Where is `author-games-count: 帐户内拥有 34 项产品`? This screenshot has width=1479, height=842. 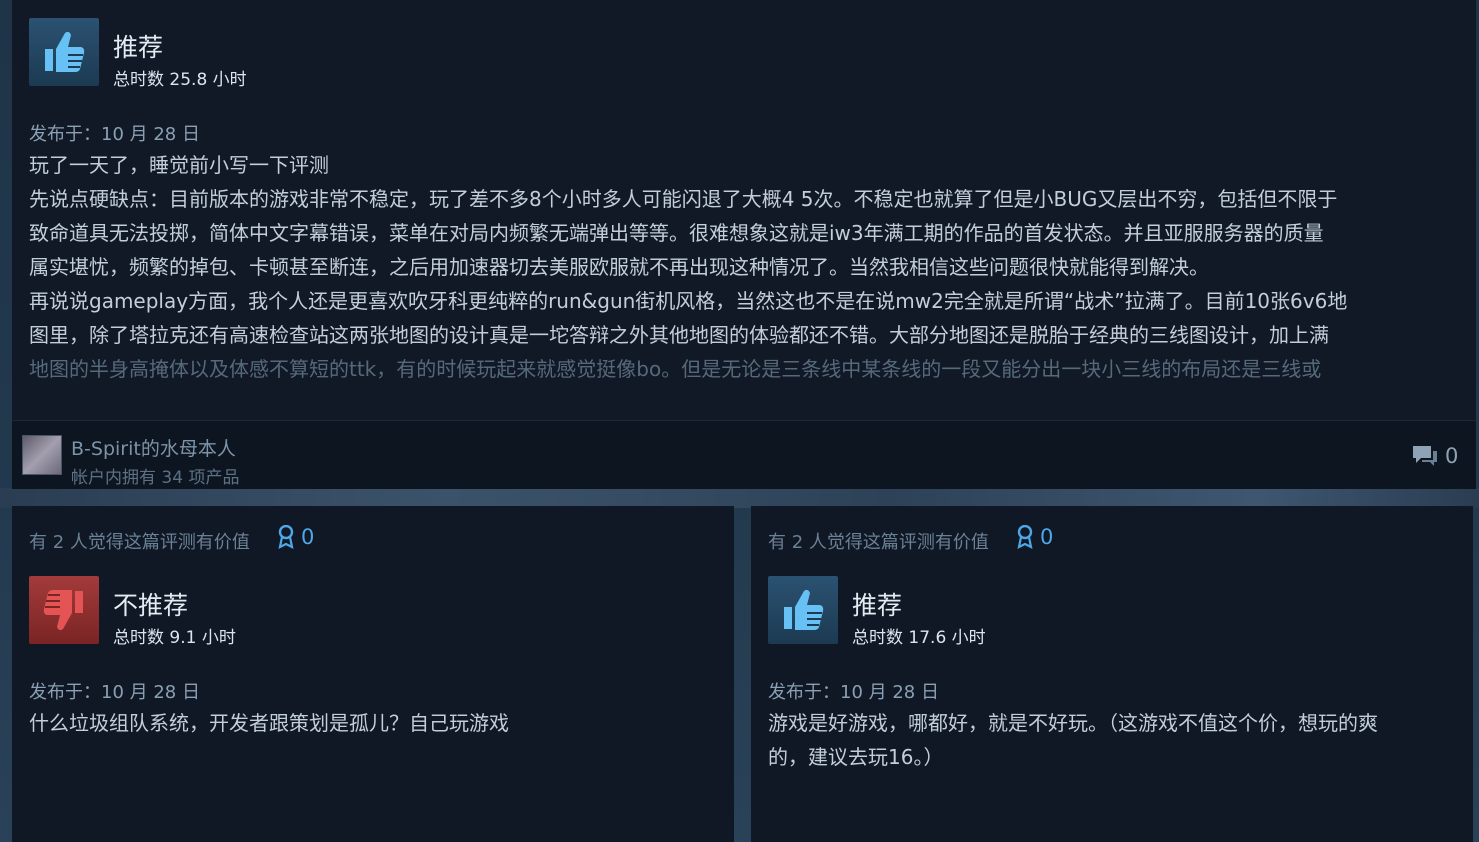
author-games-count: 帐户内拥有 34 项产品 is located at coordinates (155, 475).